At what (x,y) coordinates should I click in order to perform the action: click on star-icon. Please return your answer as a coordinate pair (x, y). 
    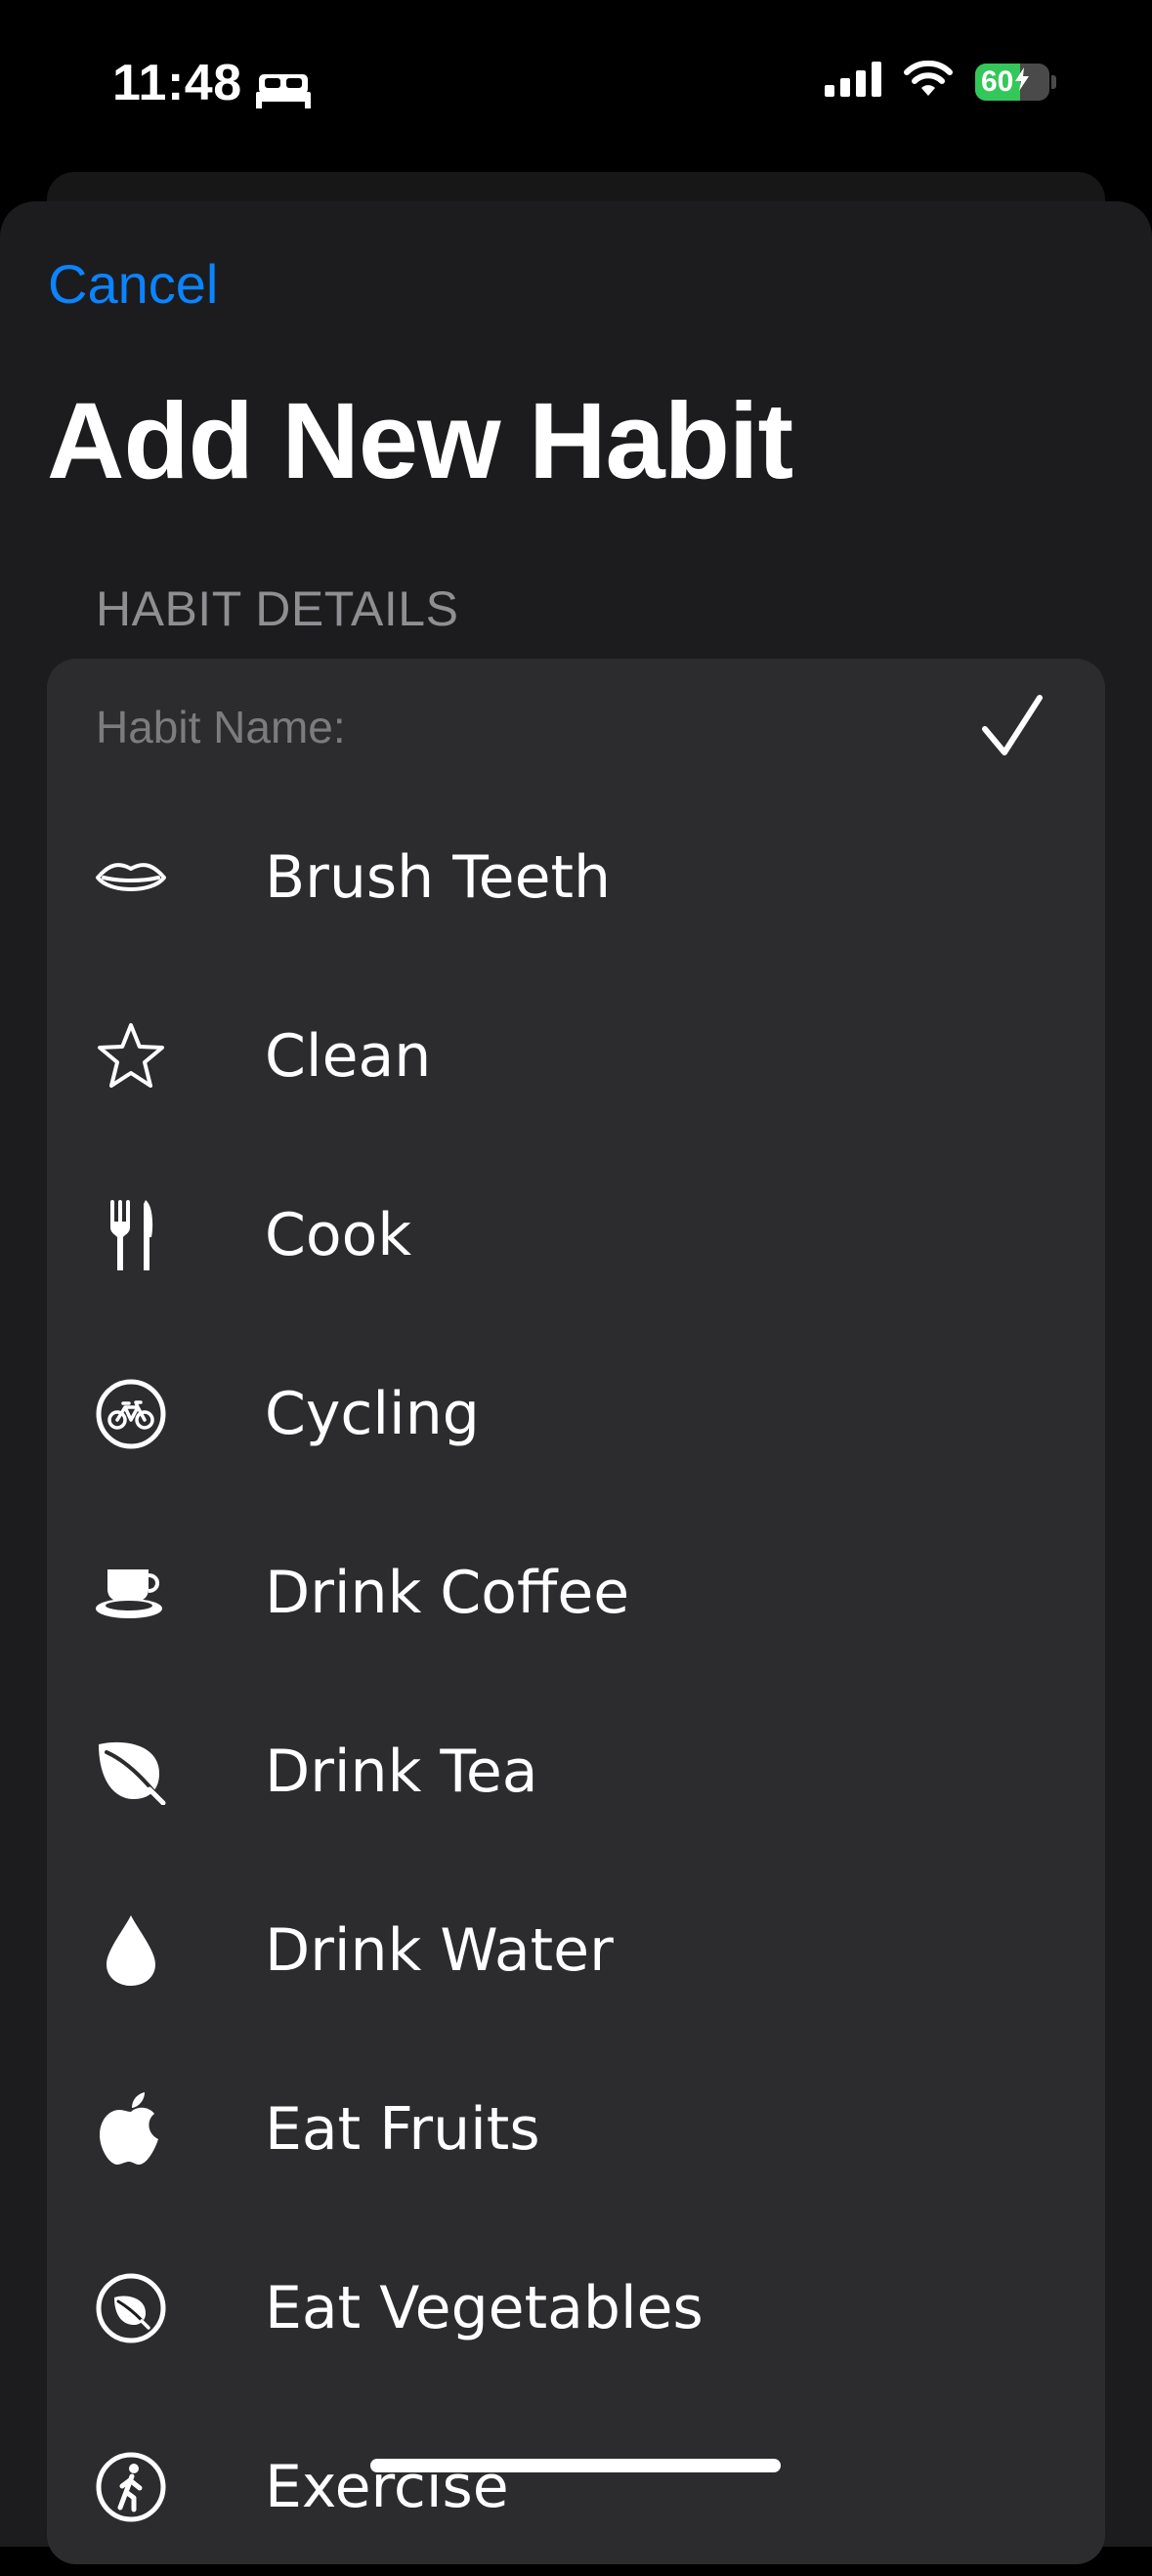
    Looking at the image, I should click on (131, 1056).